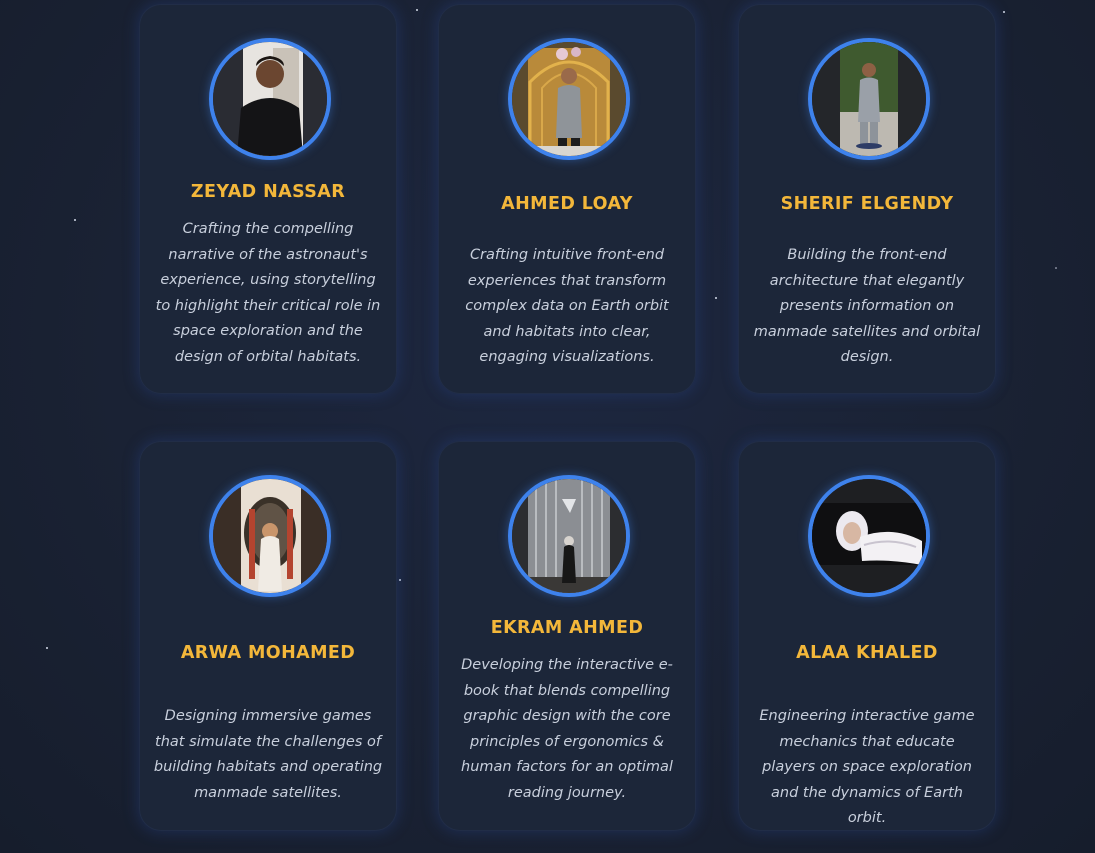  I want to click on member-name: SHERIF ELGENDY, so click(867, 204).